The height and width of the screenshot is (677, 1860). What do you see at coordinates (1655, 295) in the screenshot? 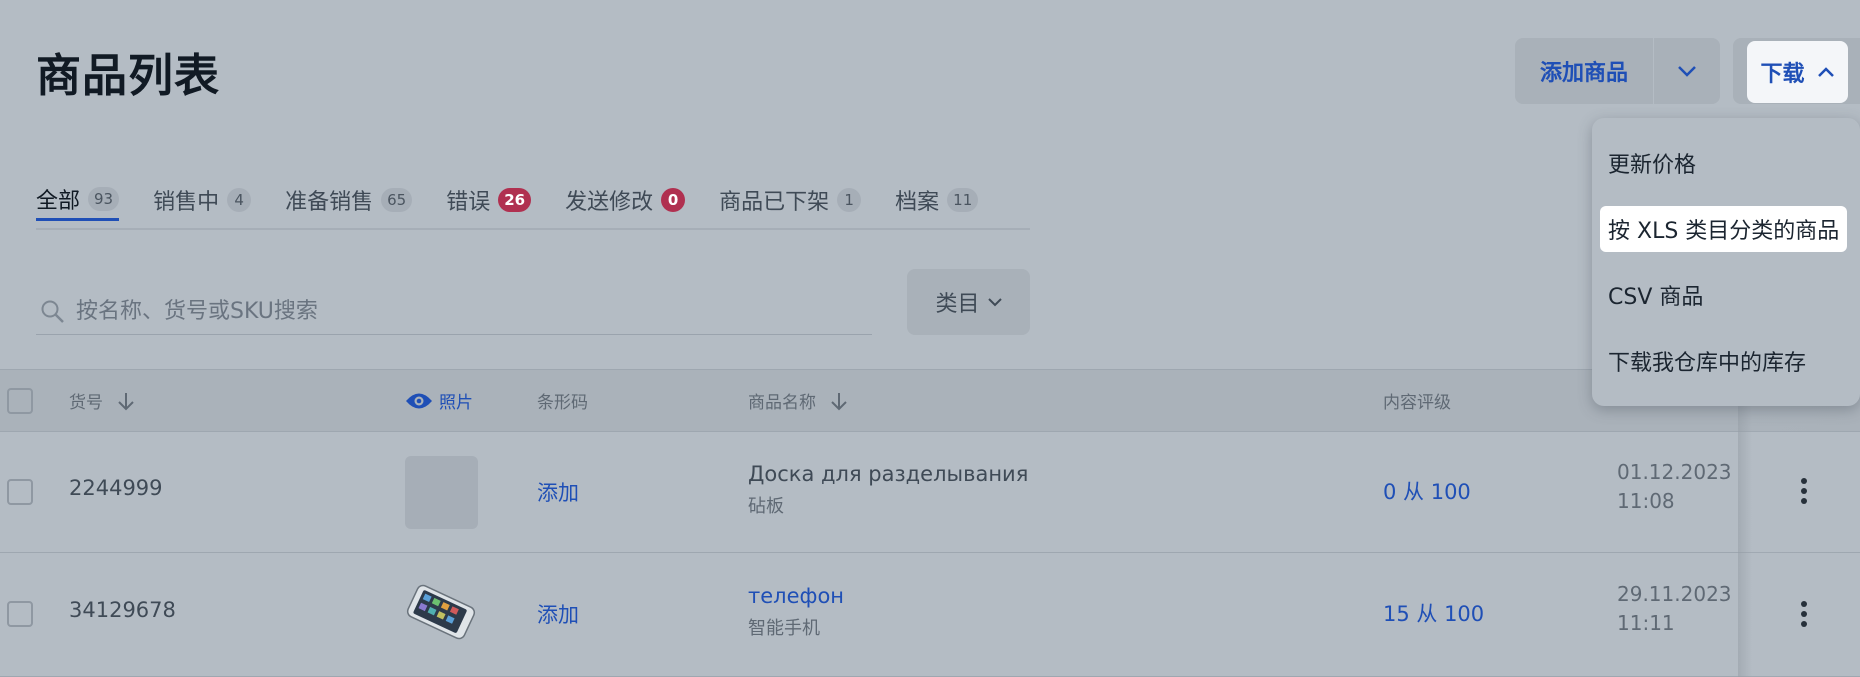
I see `menu-item-csv-products: CSV 商品` at bounding box center [1655, 295].